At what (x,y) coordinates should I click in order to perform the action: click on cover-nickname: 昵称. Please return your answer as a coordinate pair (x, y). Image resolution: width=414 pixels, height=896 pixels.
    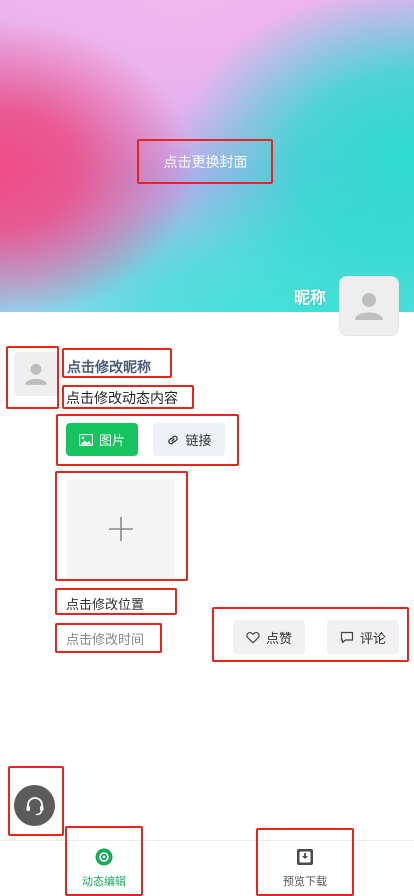
    Looking at the image, I should click on (310, 297).